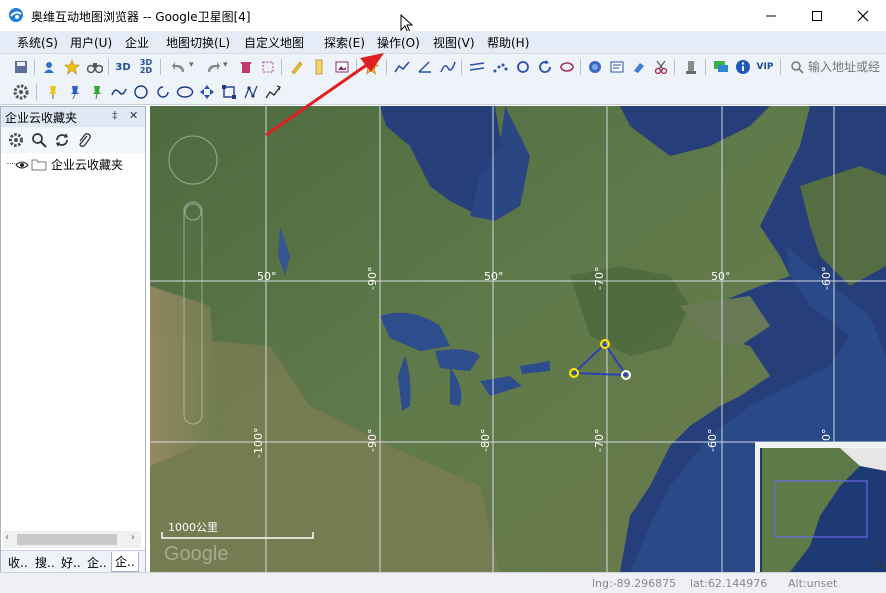  What do you see at coordinates (75, 92) in the screenshot?
I see `pin-blue-button` at bounding box center [75, 92].